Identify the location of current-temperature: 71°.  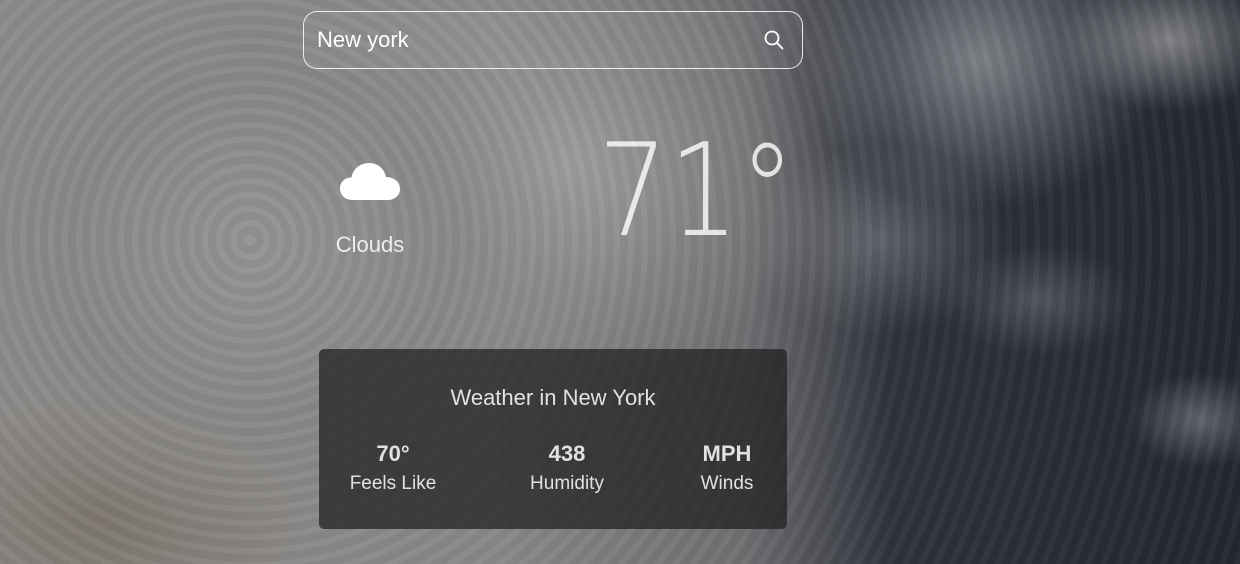
(697, 191).